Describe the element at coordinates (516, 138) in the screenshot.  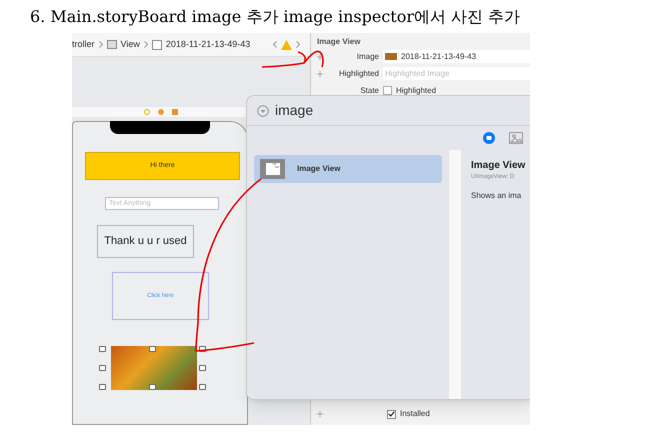
I see `image-tab-icon` at that location.